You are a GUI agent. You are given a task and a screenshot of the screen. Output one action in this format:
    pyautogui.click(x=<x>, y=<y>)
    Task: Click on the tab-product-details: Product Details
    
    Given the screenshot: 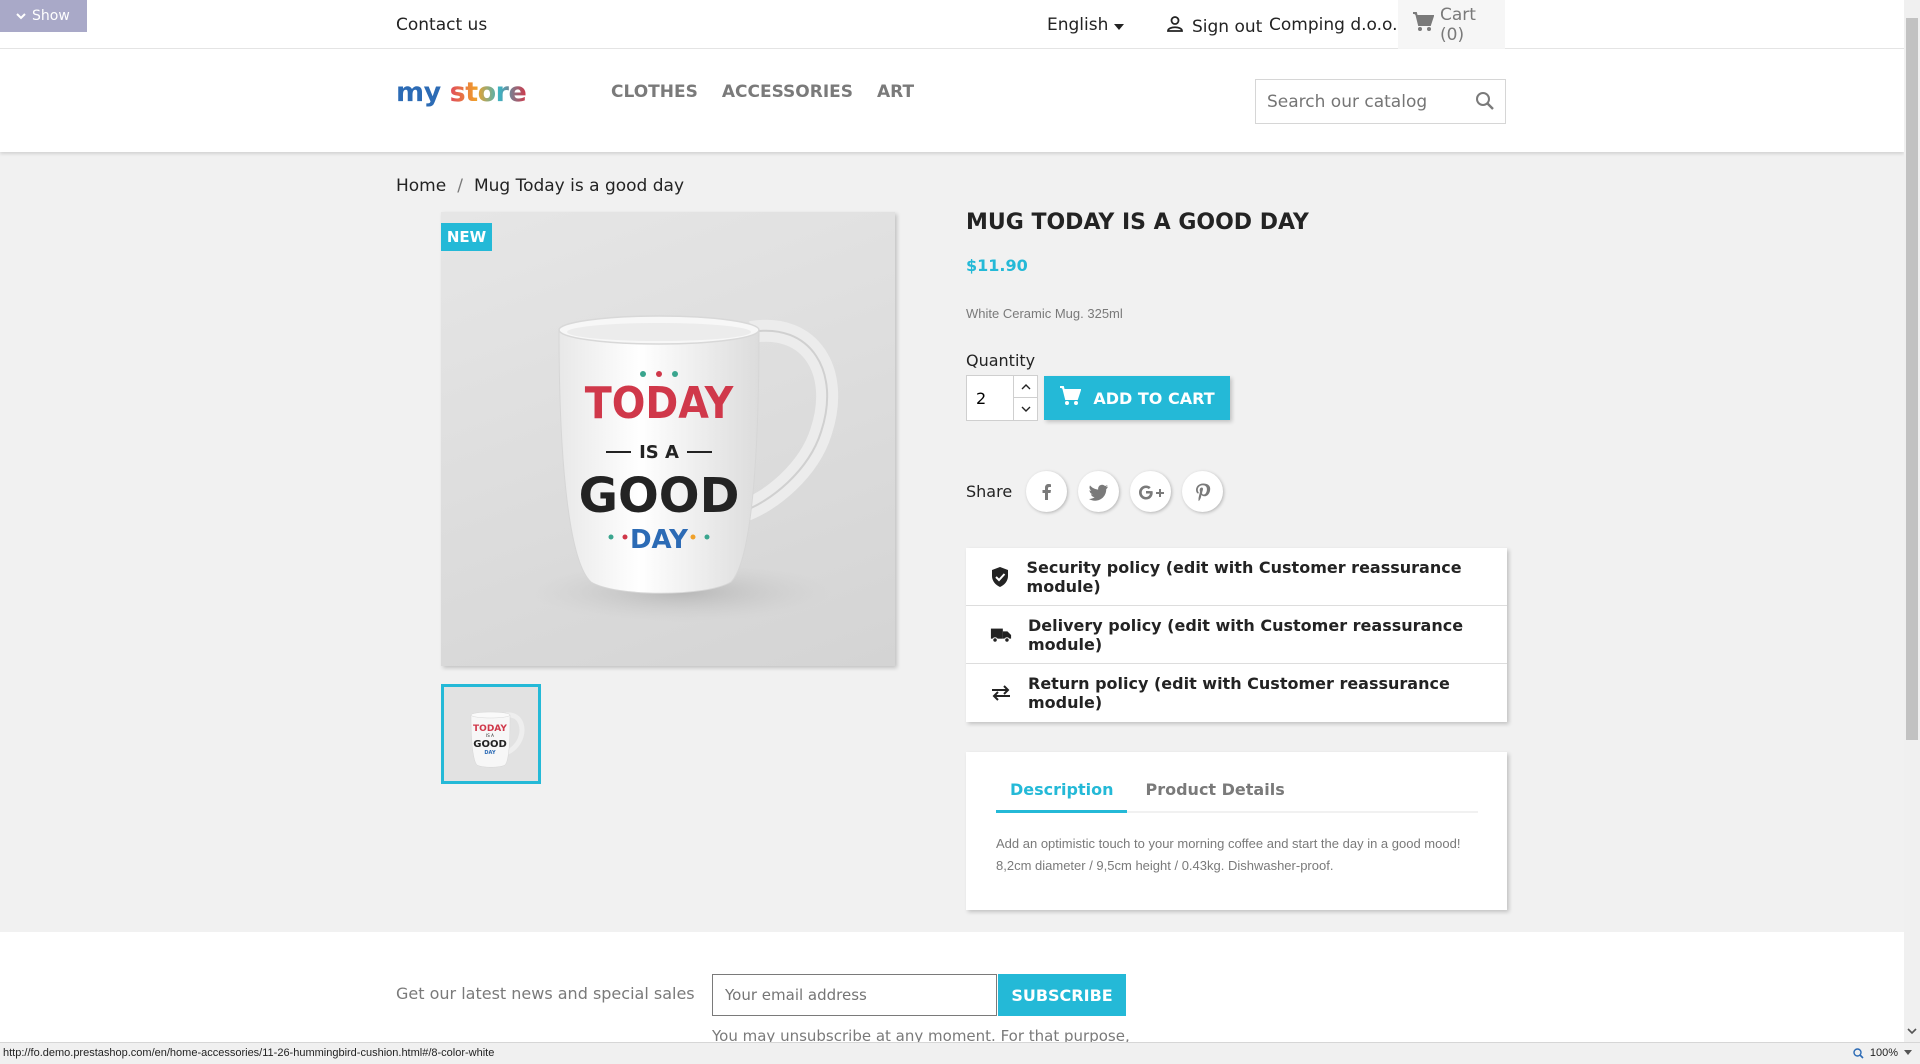 What is the action you would take?
    pyautogui.click(x=1221, y=796)
    